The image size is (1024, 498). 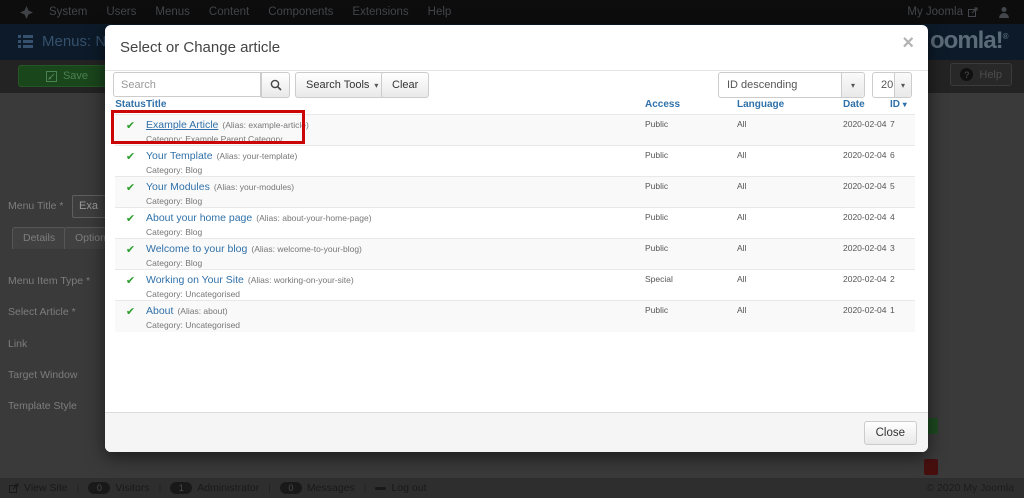 What do you see at coordinates (790, 106) in the screenshot?
I see `column-header-language: Language` at bounding box center [790, 106].